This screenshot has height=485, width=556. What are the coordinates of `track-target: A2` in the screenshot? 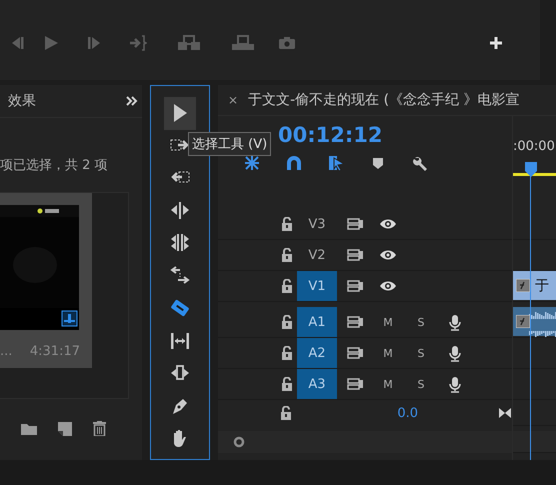 It's located at (317, 353).